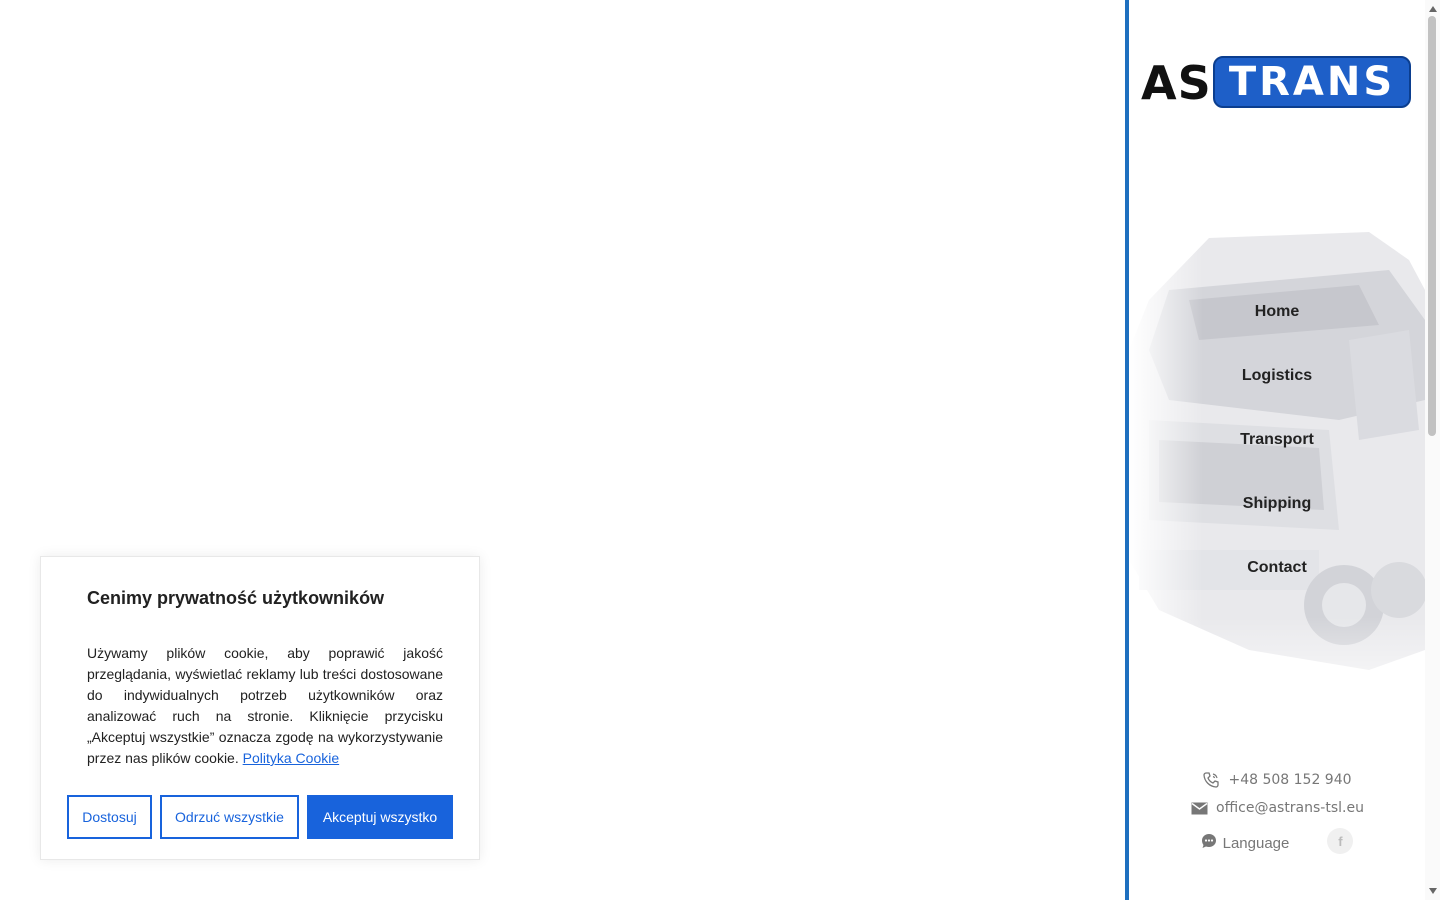 The height and width of the screenshot is (900, 1440). I want to click on nav-item-logistics: Logistics, so click(1277, 376).